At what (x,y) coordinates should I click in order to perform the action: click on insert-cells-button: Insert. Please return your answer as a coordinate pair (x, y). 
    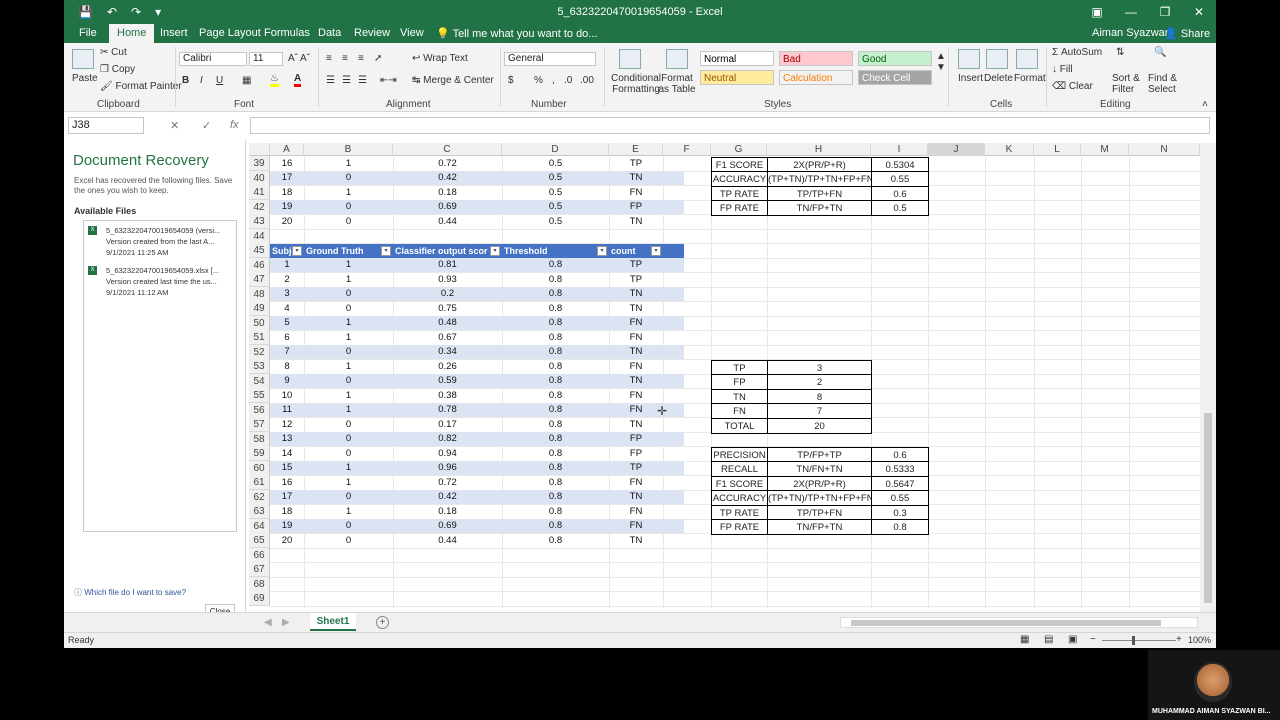
    Looking at the image, I should click on (970, 78).